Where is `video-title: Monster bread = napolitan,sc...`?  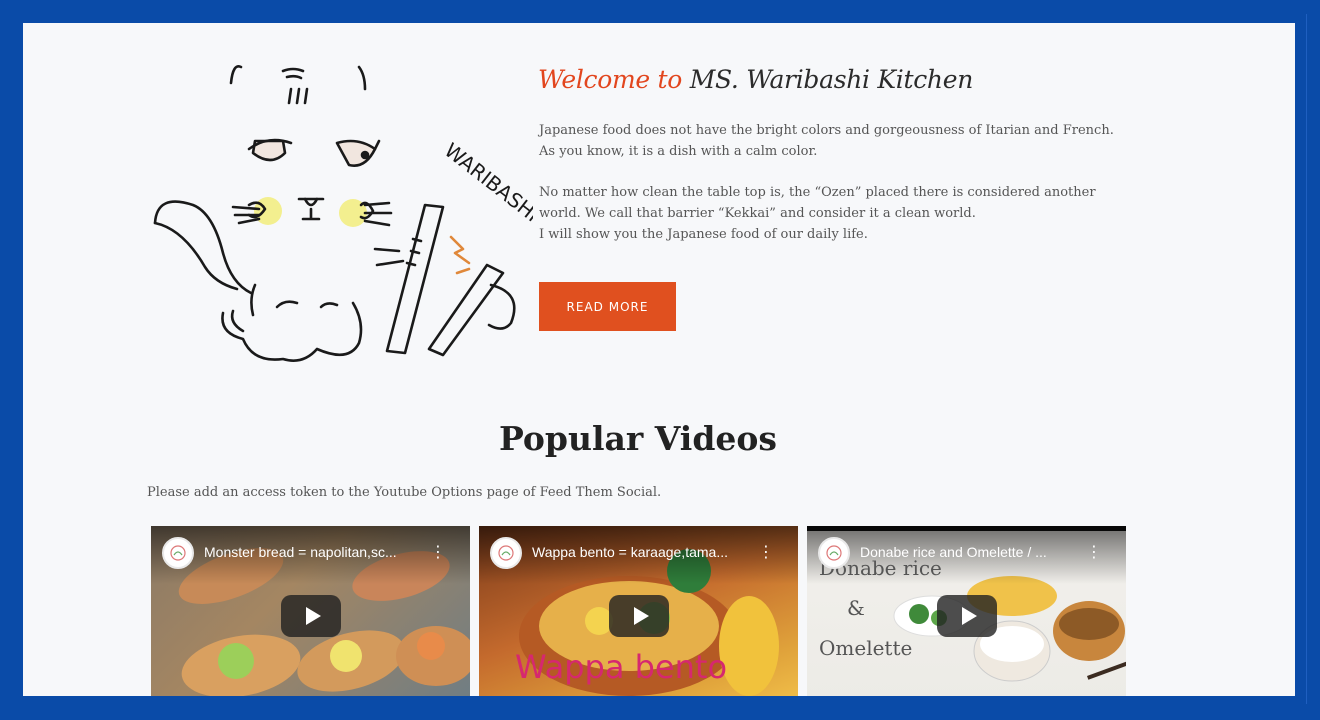 video-title: Monster bread = napolitan,sc... is located at coordinates (314, 552).